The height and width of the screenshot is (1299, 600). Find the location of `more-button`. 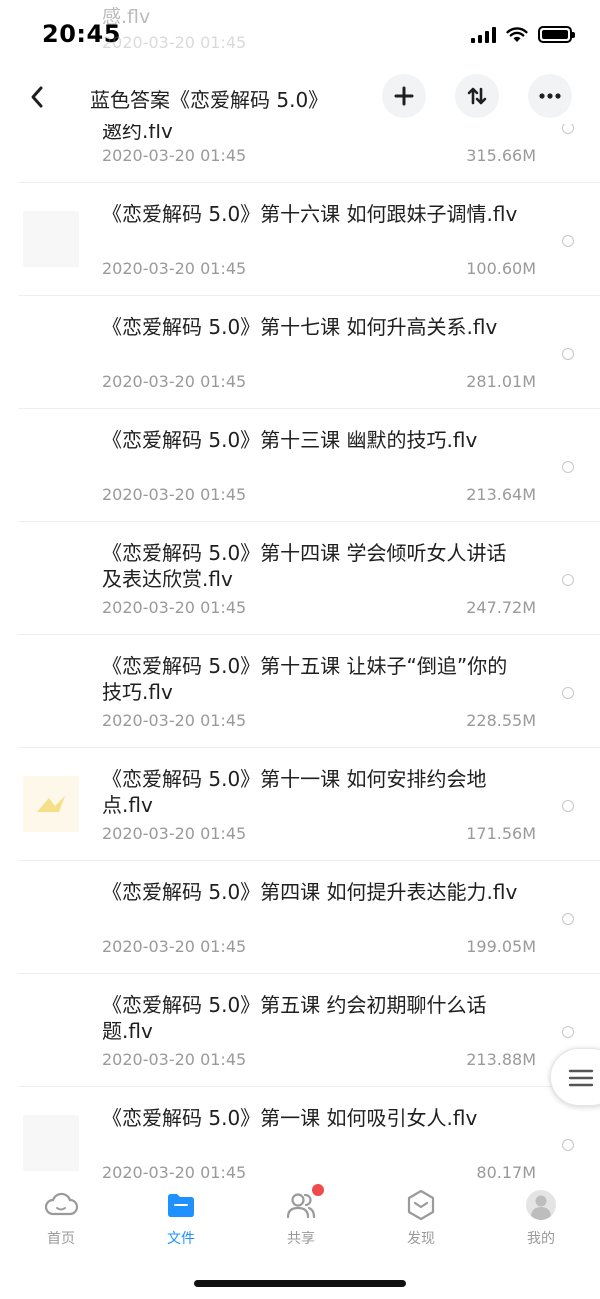

more-button is located at coordinates (550, 96).